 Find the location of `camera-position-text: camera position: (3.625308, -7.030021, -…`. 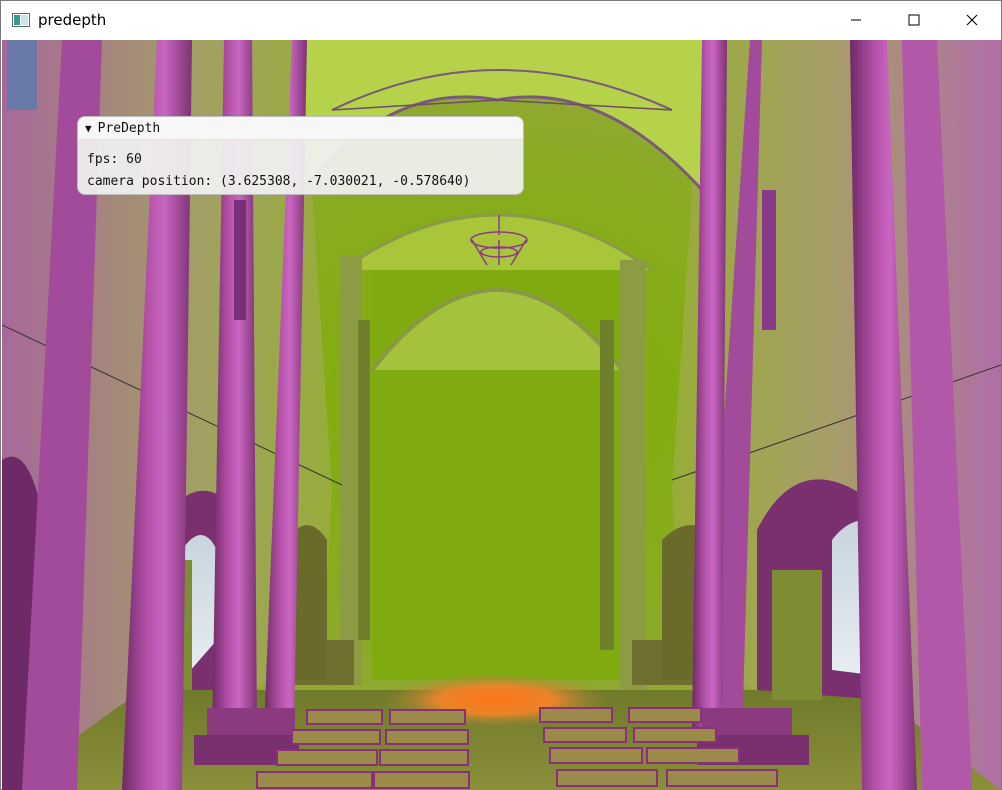

camera-position-text: camera position: (3.625308, -7.030021, -… is located at coordinates (279, 181).